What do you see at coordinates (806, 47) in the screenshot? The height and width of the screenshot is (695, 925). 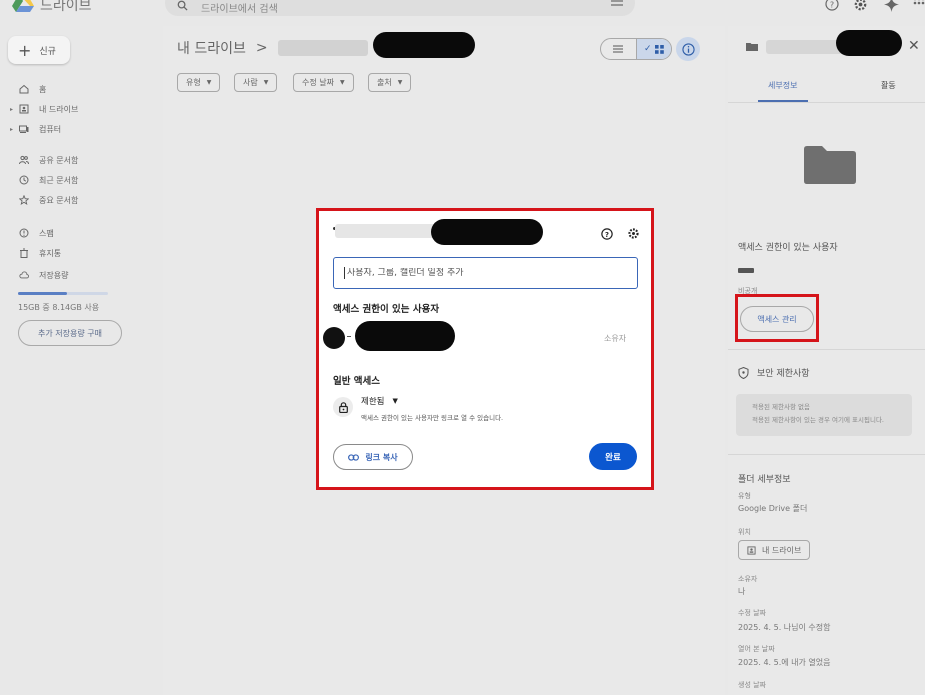 I see `details-folder-name` at bounding box center [806, 47].